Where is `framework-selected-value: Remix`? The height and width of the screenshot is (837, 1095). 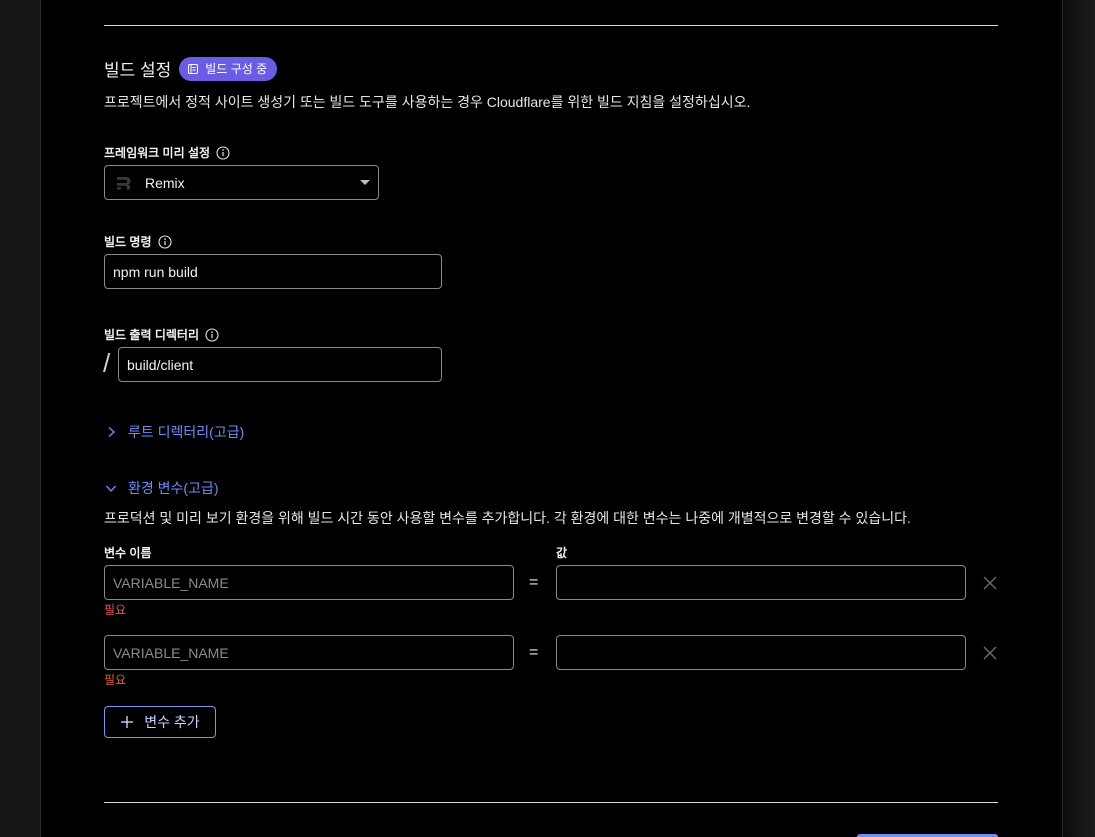
framework-selected-value: Remix is located at coordinates (165, 182).